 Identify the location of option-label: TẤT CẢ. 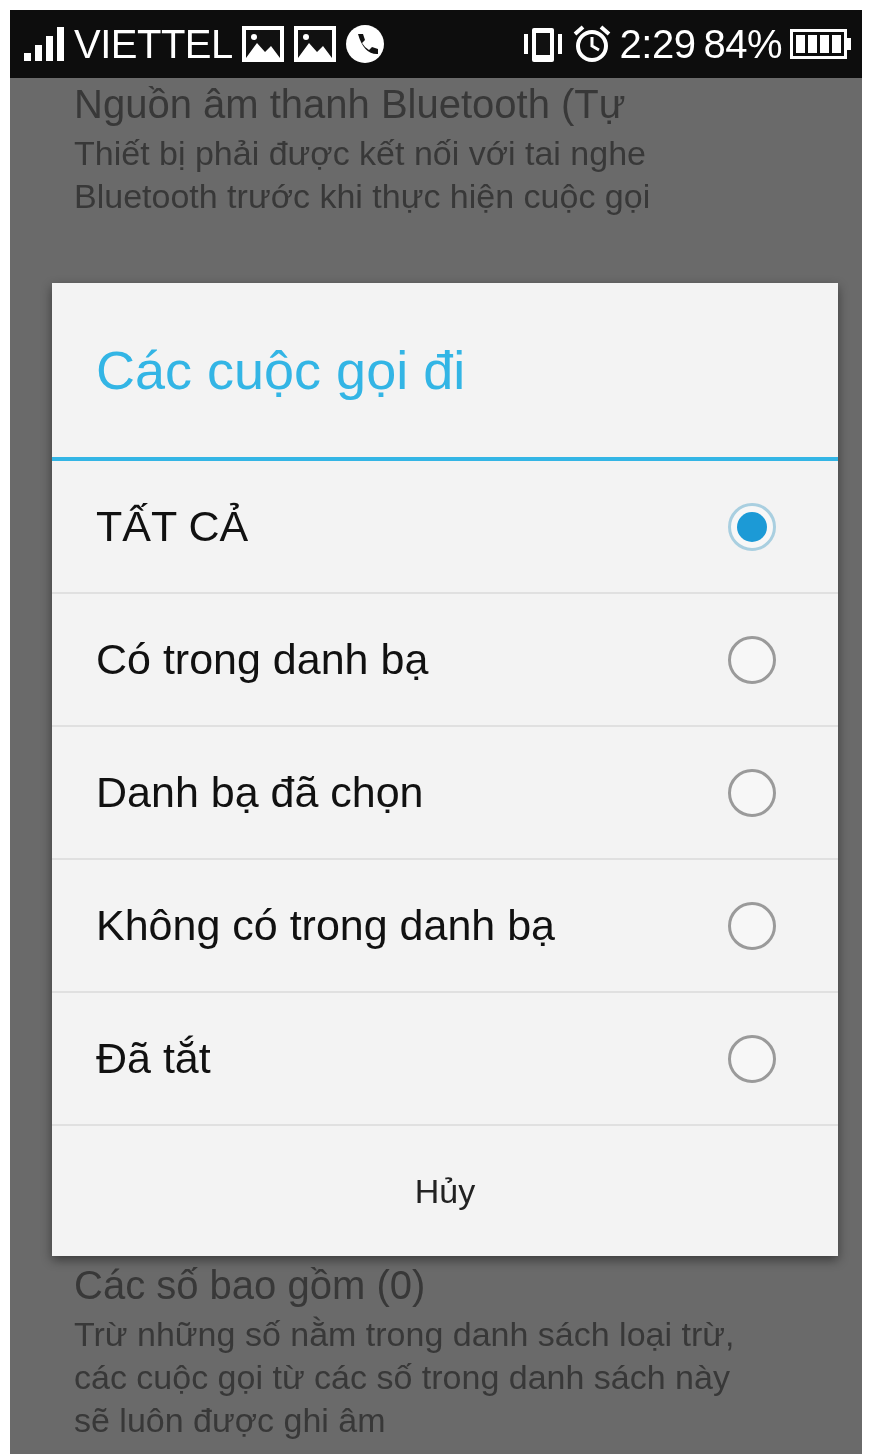
(172, 526).